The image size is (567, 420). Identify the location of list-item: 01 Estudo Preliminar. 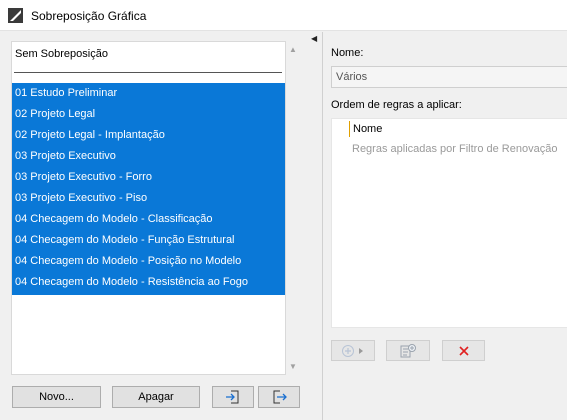
(66, 93).